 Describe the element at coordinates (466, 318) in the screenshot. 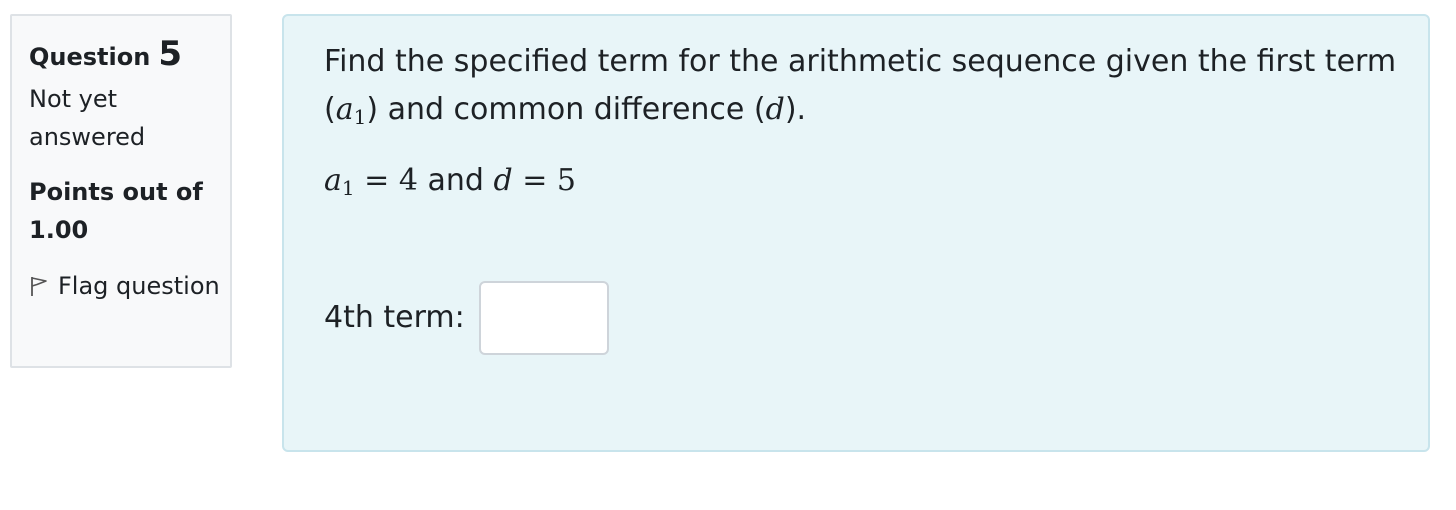

I see `answer-row: 4th term:` at that location.